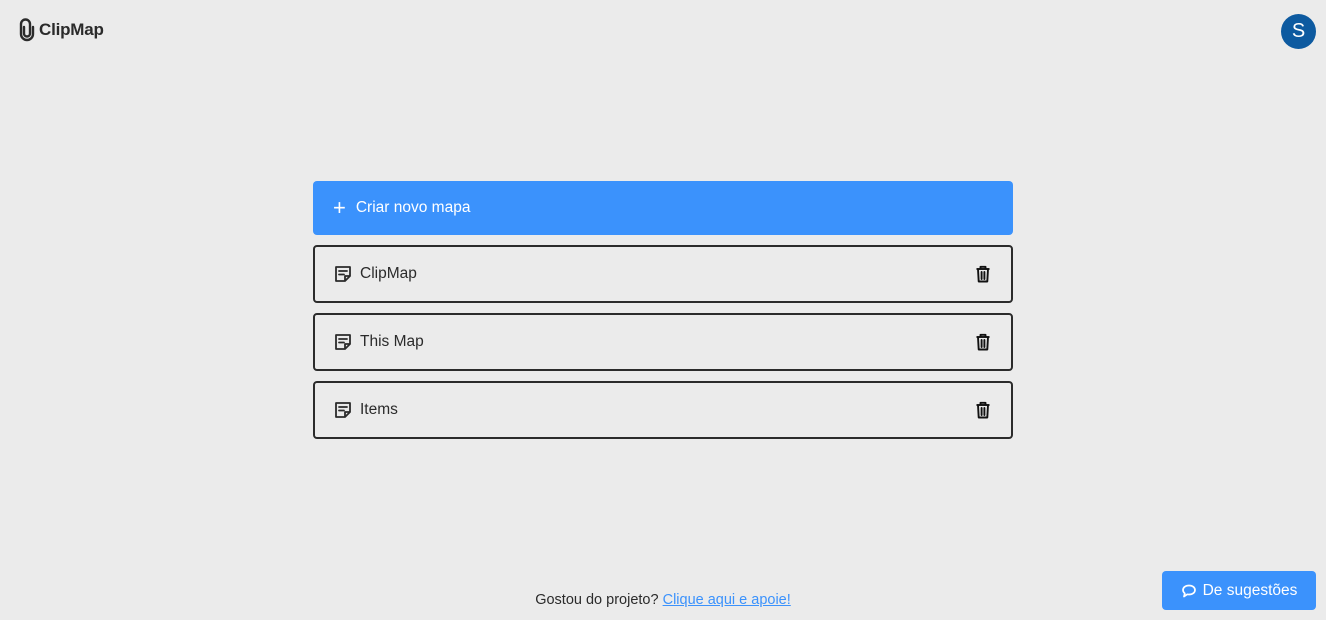  I want to click on app-logo: ClipMap, so click(61, 30).